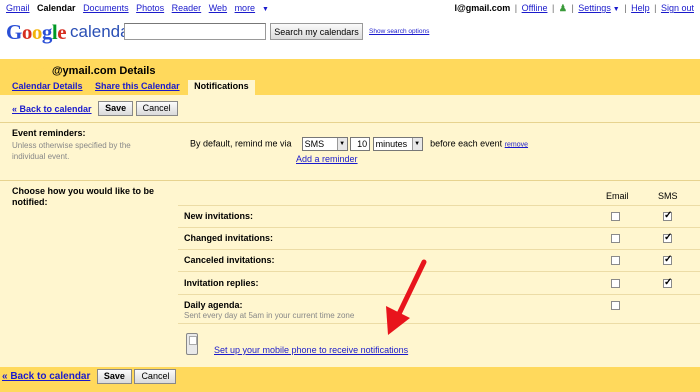 Image resolution: width=700 pixels, height=392 pixels. What do you see at coordinates (70, 32) in the screenshot?
I see `google-calendar-logo: Google calendar` at bounding box center [70, 32].